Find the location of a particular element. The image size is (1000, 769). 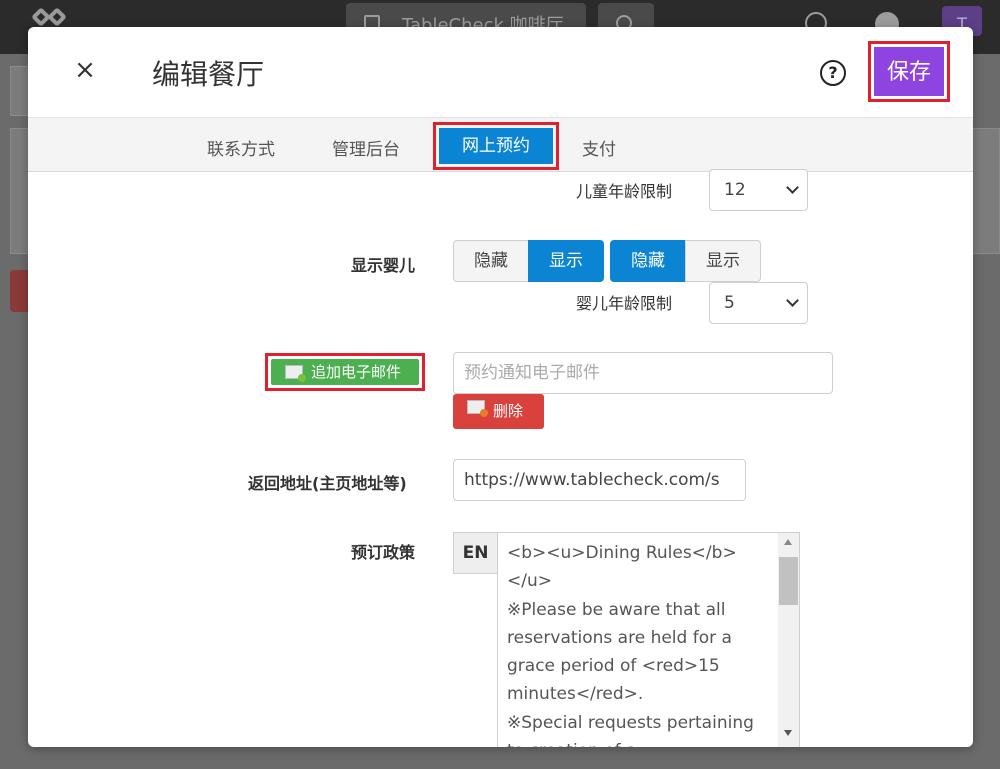

save-button: 保存 is located at coordinates (909, 71).